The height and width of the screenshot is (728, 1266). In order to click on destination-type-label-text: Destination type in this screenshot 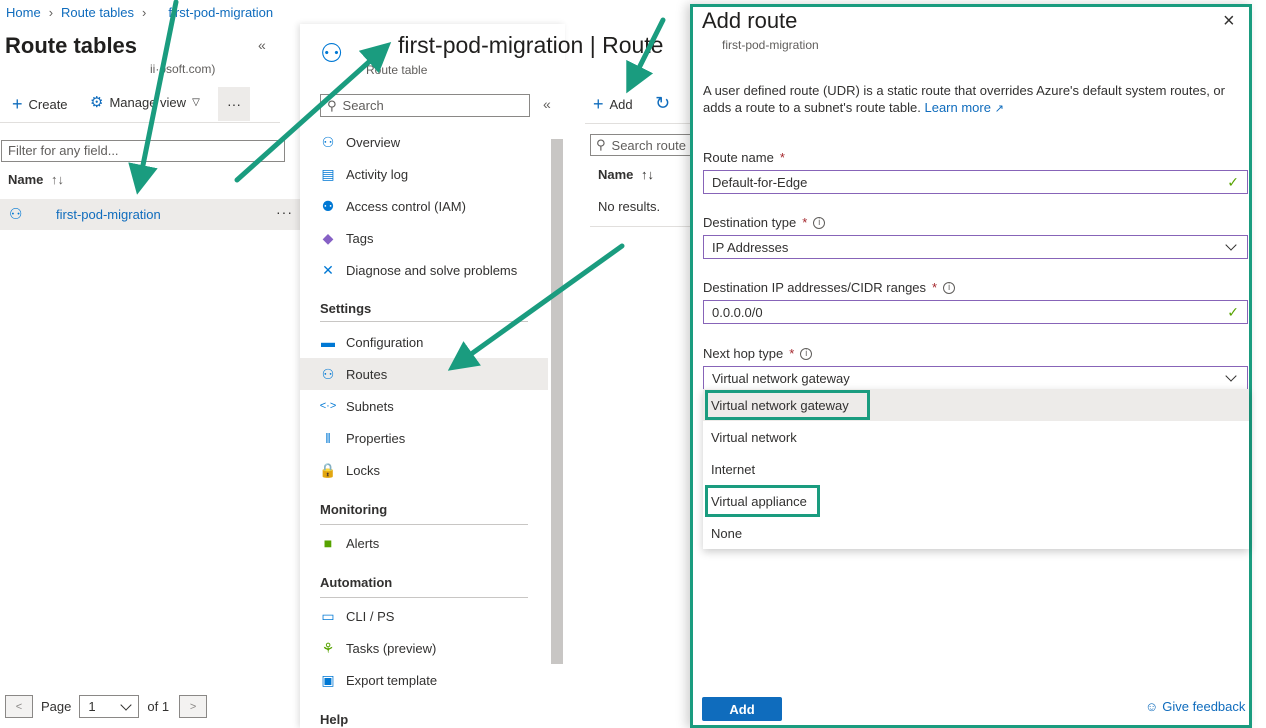, I will do `click(750, 222)`.